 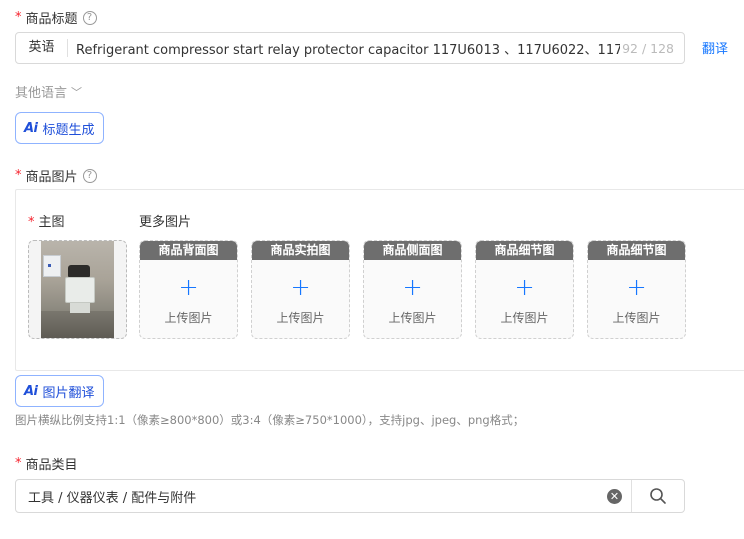 I want to click on title-label: 商品标题, so click(x=51, y=19).